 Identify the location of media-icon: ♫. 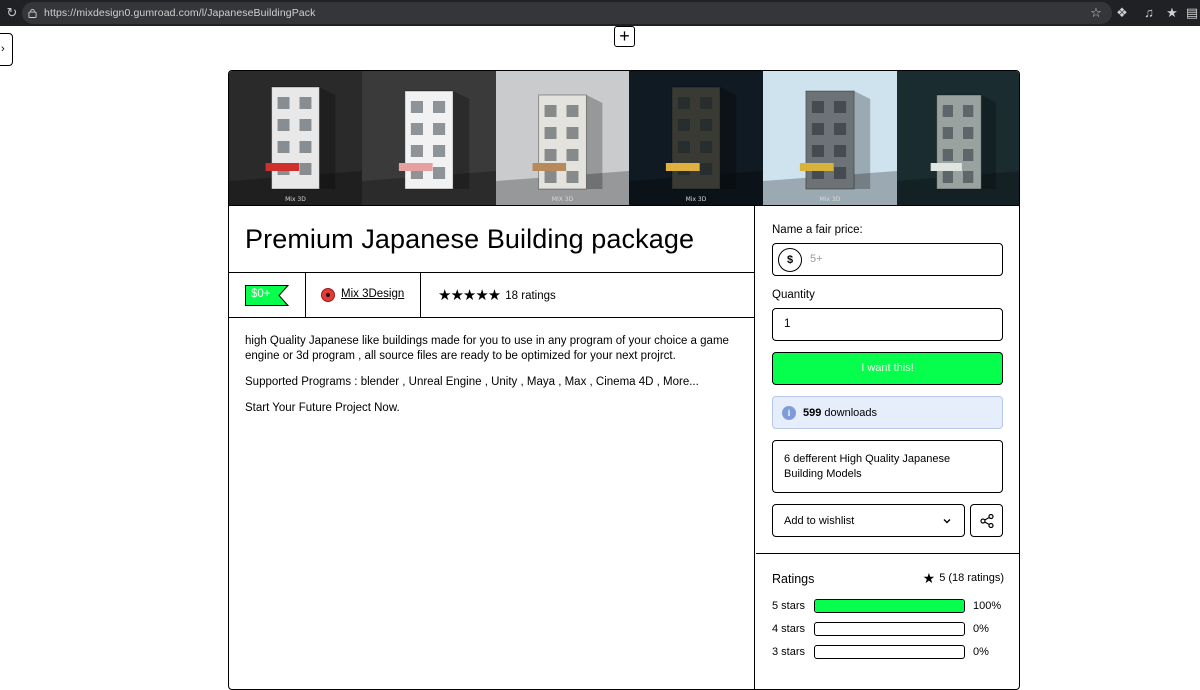
(1149, 13).